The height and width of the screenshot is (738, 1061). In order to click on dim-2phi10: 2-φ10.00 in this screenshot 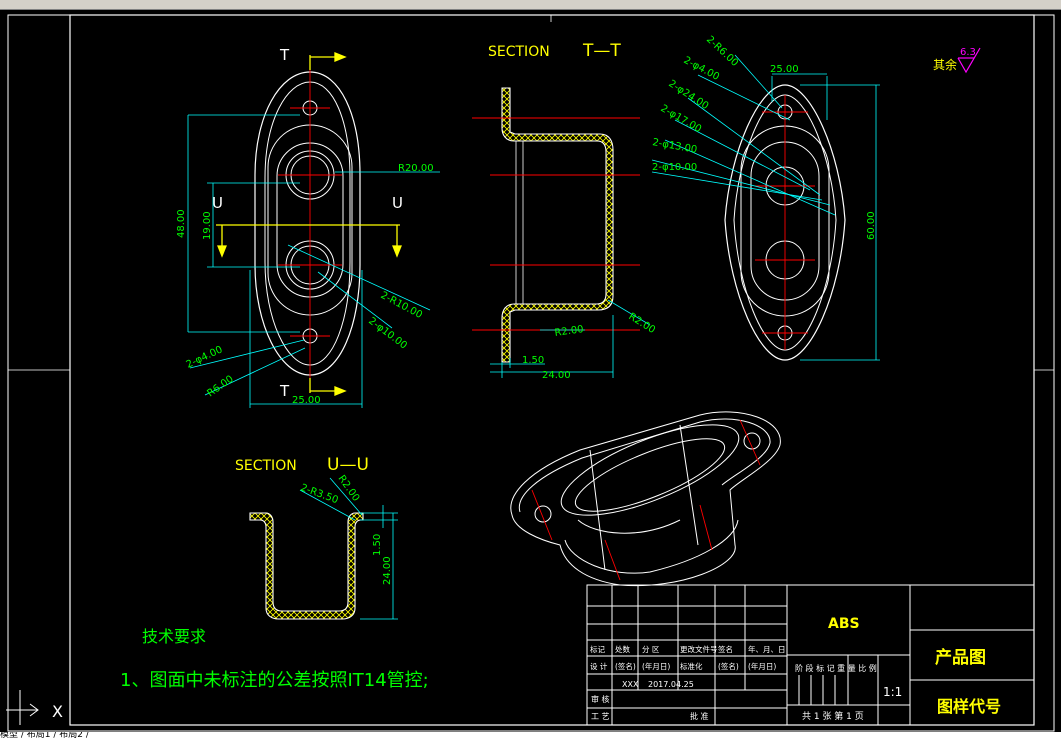, I will do `click(387, 334)`.